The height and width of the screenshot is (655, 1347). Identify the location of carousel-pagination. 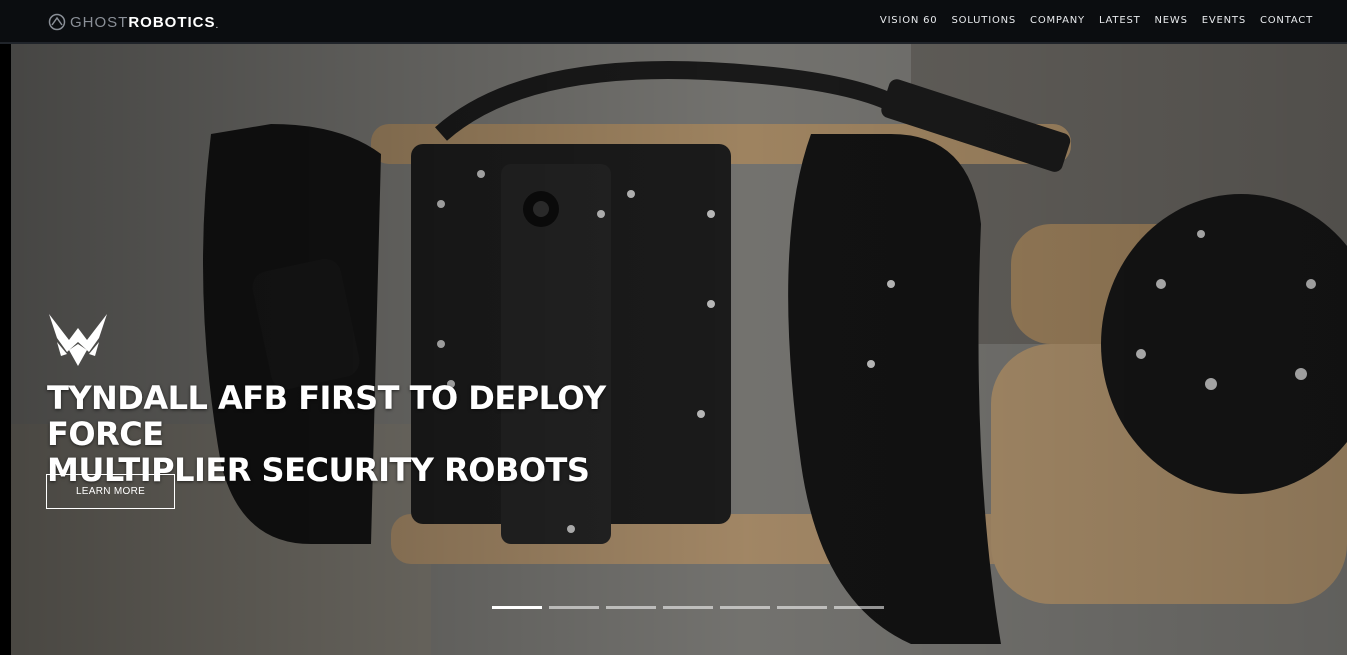
(688, 607).